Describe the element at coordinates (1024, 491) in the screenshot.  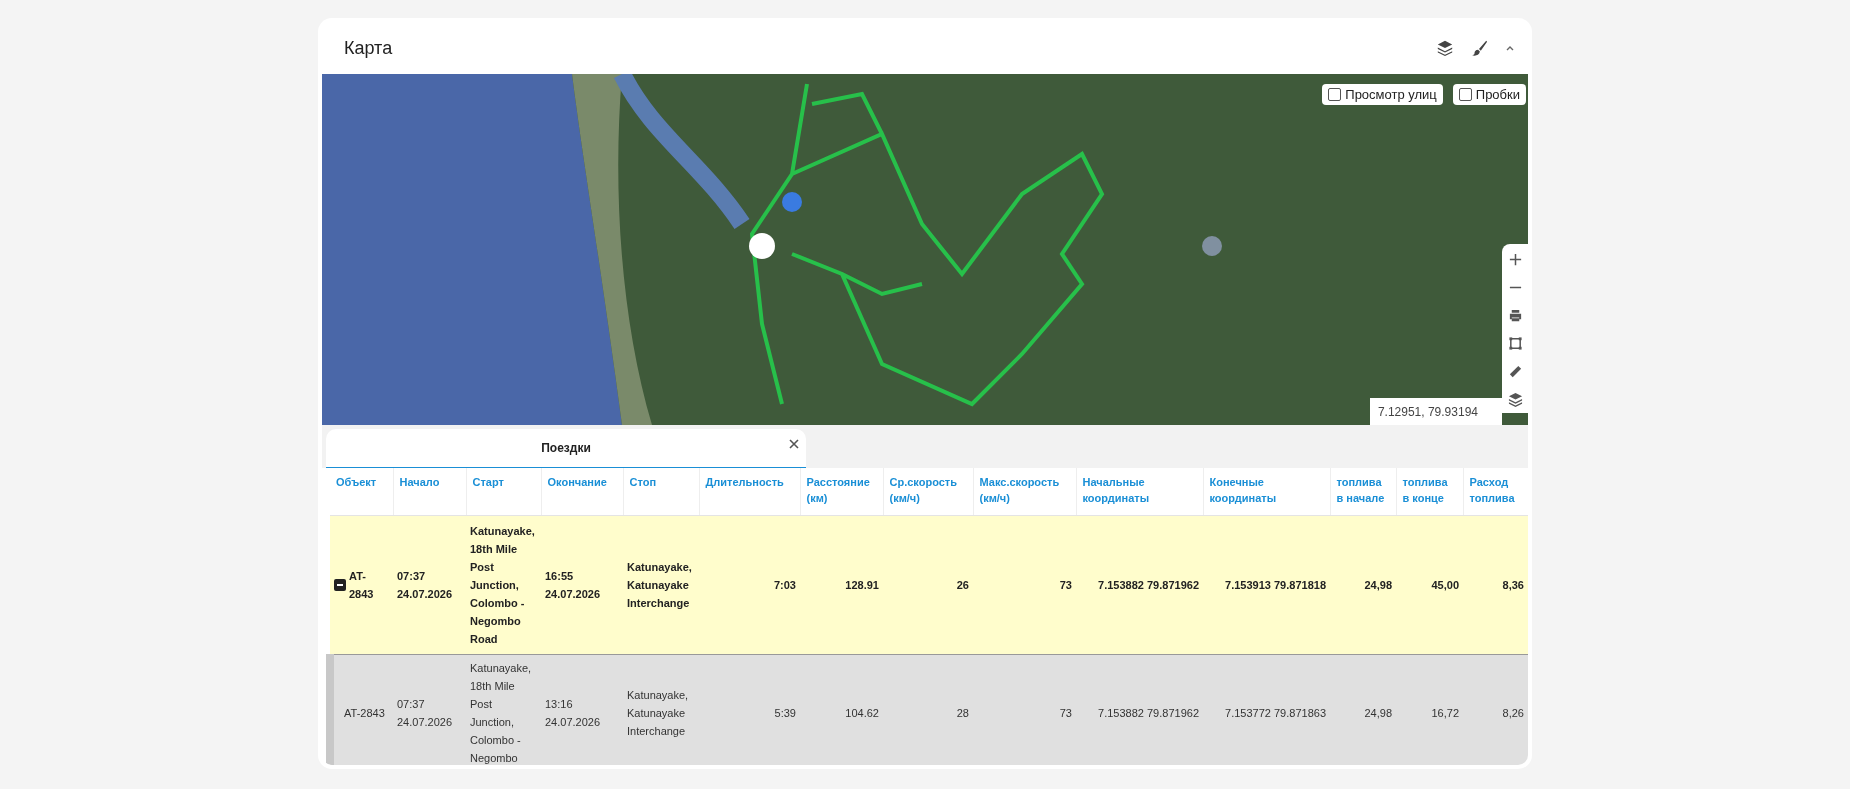
I see `column-header: Макс.скорость (км/ч)` at that location.